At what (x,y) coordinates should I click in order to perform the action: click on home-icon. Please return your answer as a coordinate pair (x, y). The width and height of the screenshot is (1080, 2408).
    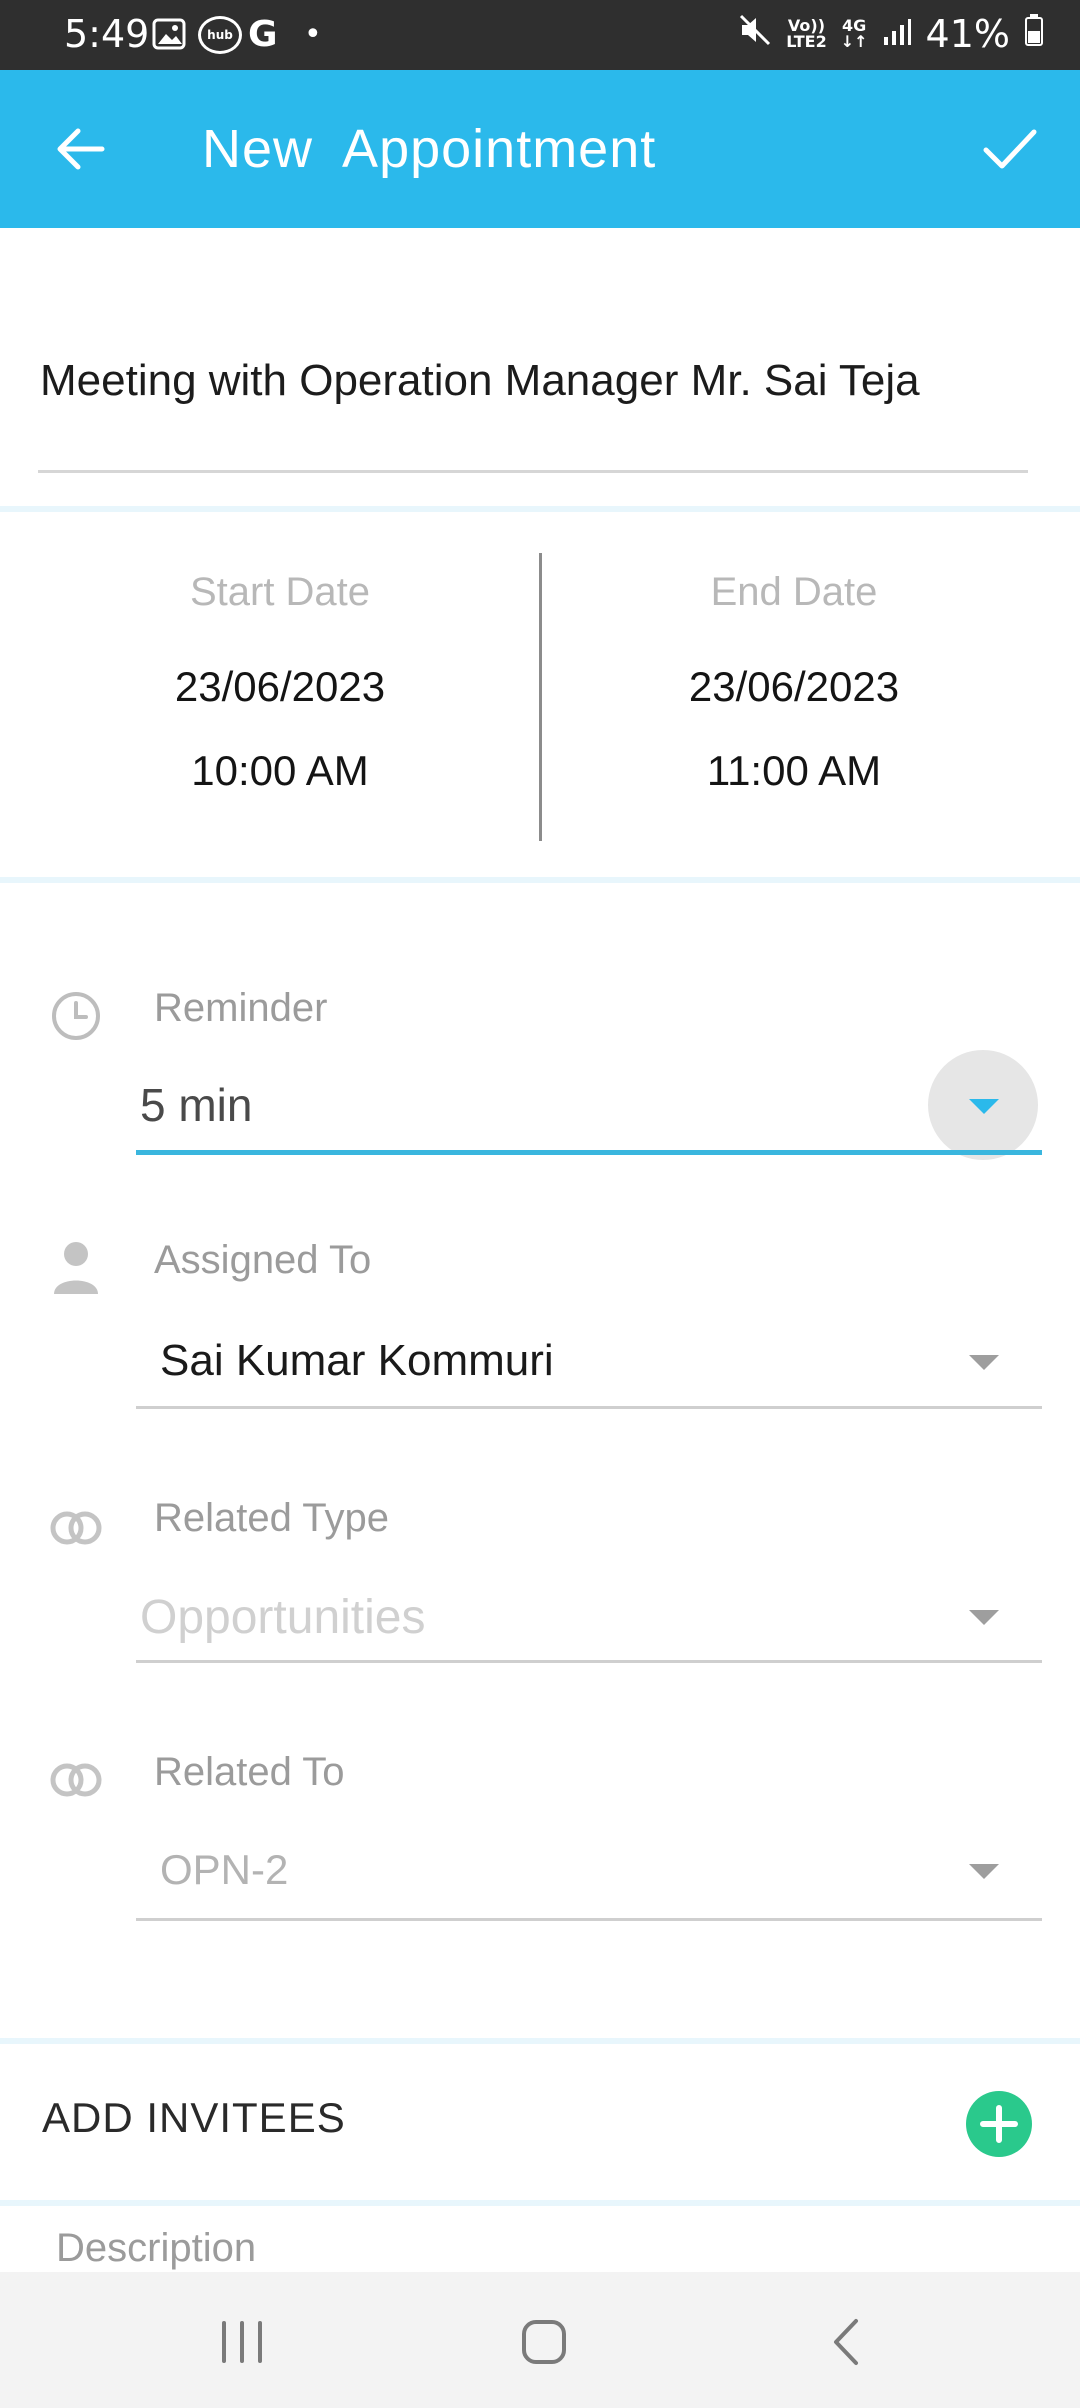
    Looking at the image, I should click on (544, 2342).